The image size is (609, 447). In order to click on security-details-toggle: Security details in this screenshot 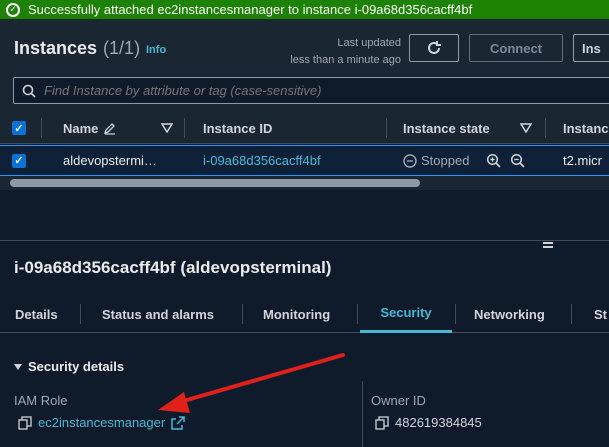, I will do `click(69, 366)`.